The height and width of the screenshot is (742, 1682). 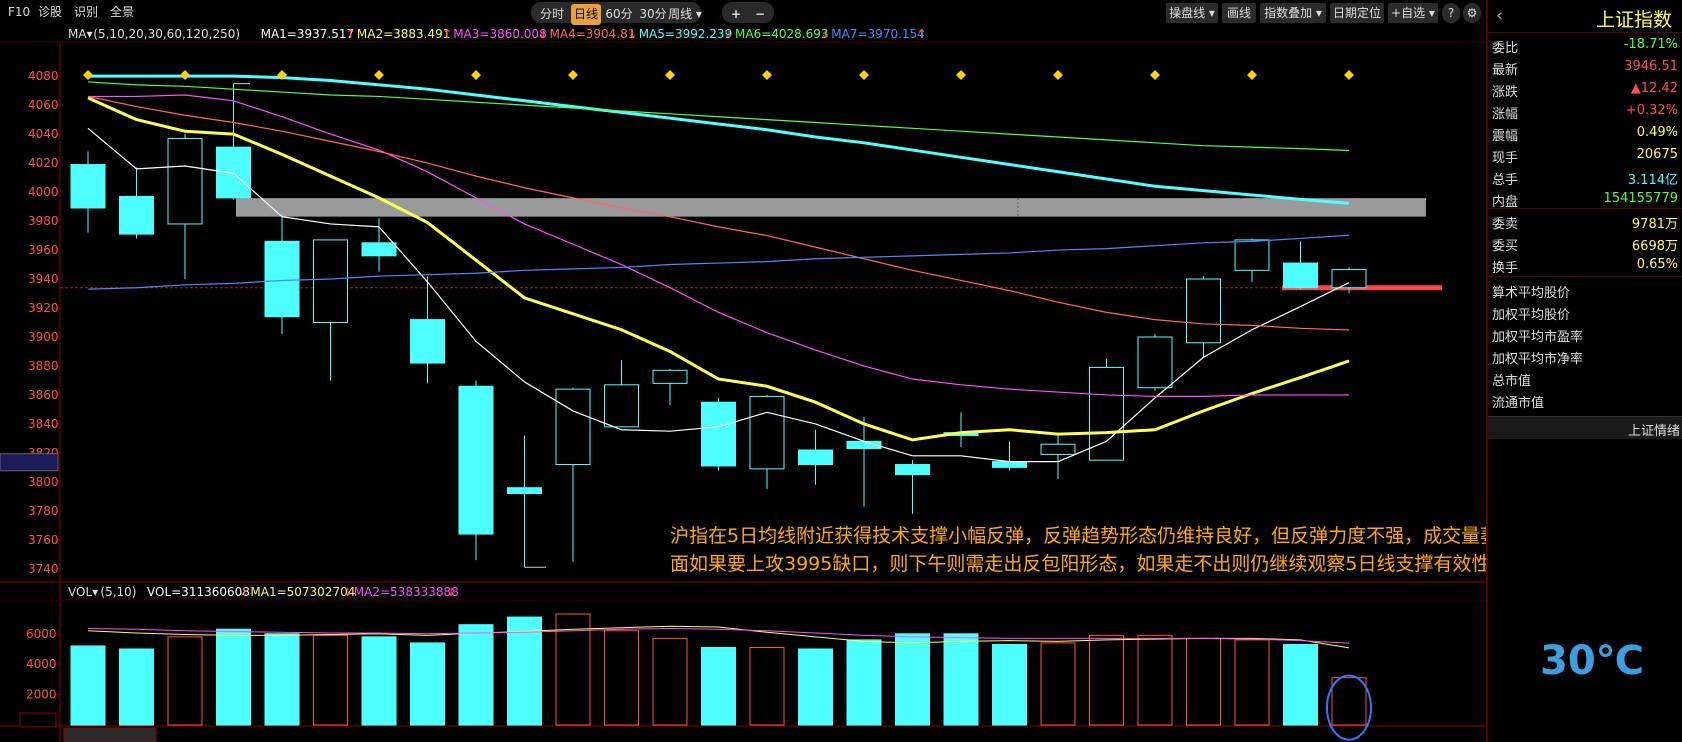 I want to click on add-watchlist-button: +自选 ▾, so click(x=1413, y=13).